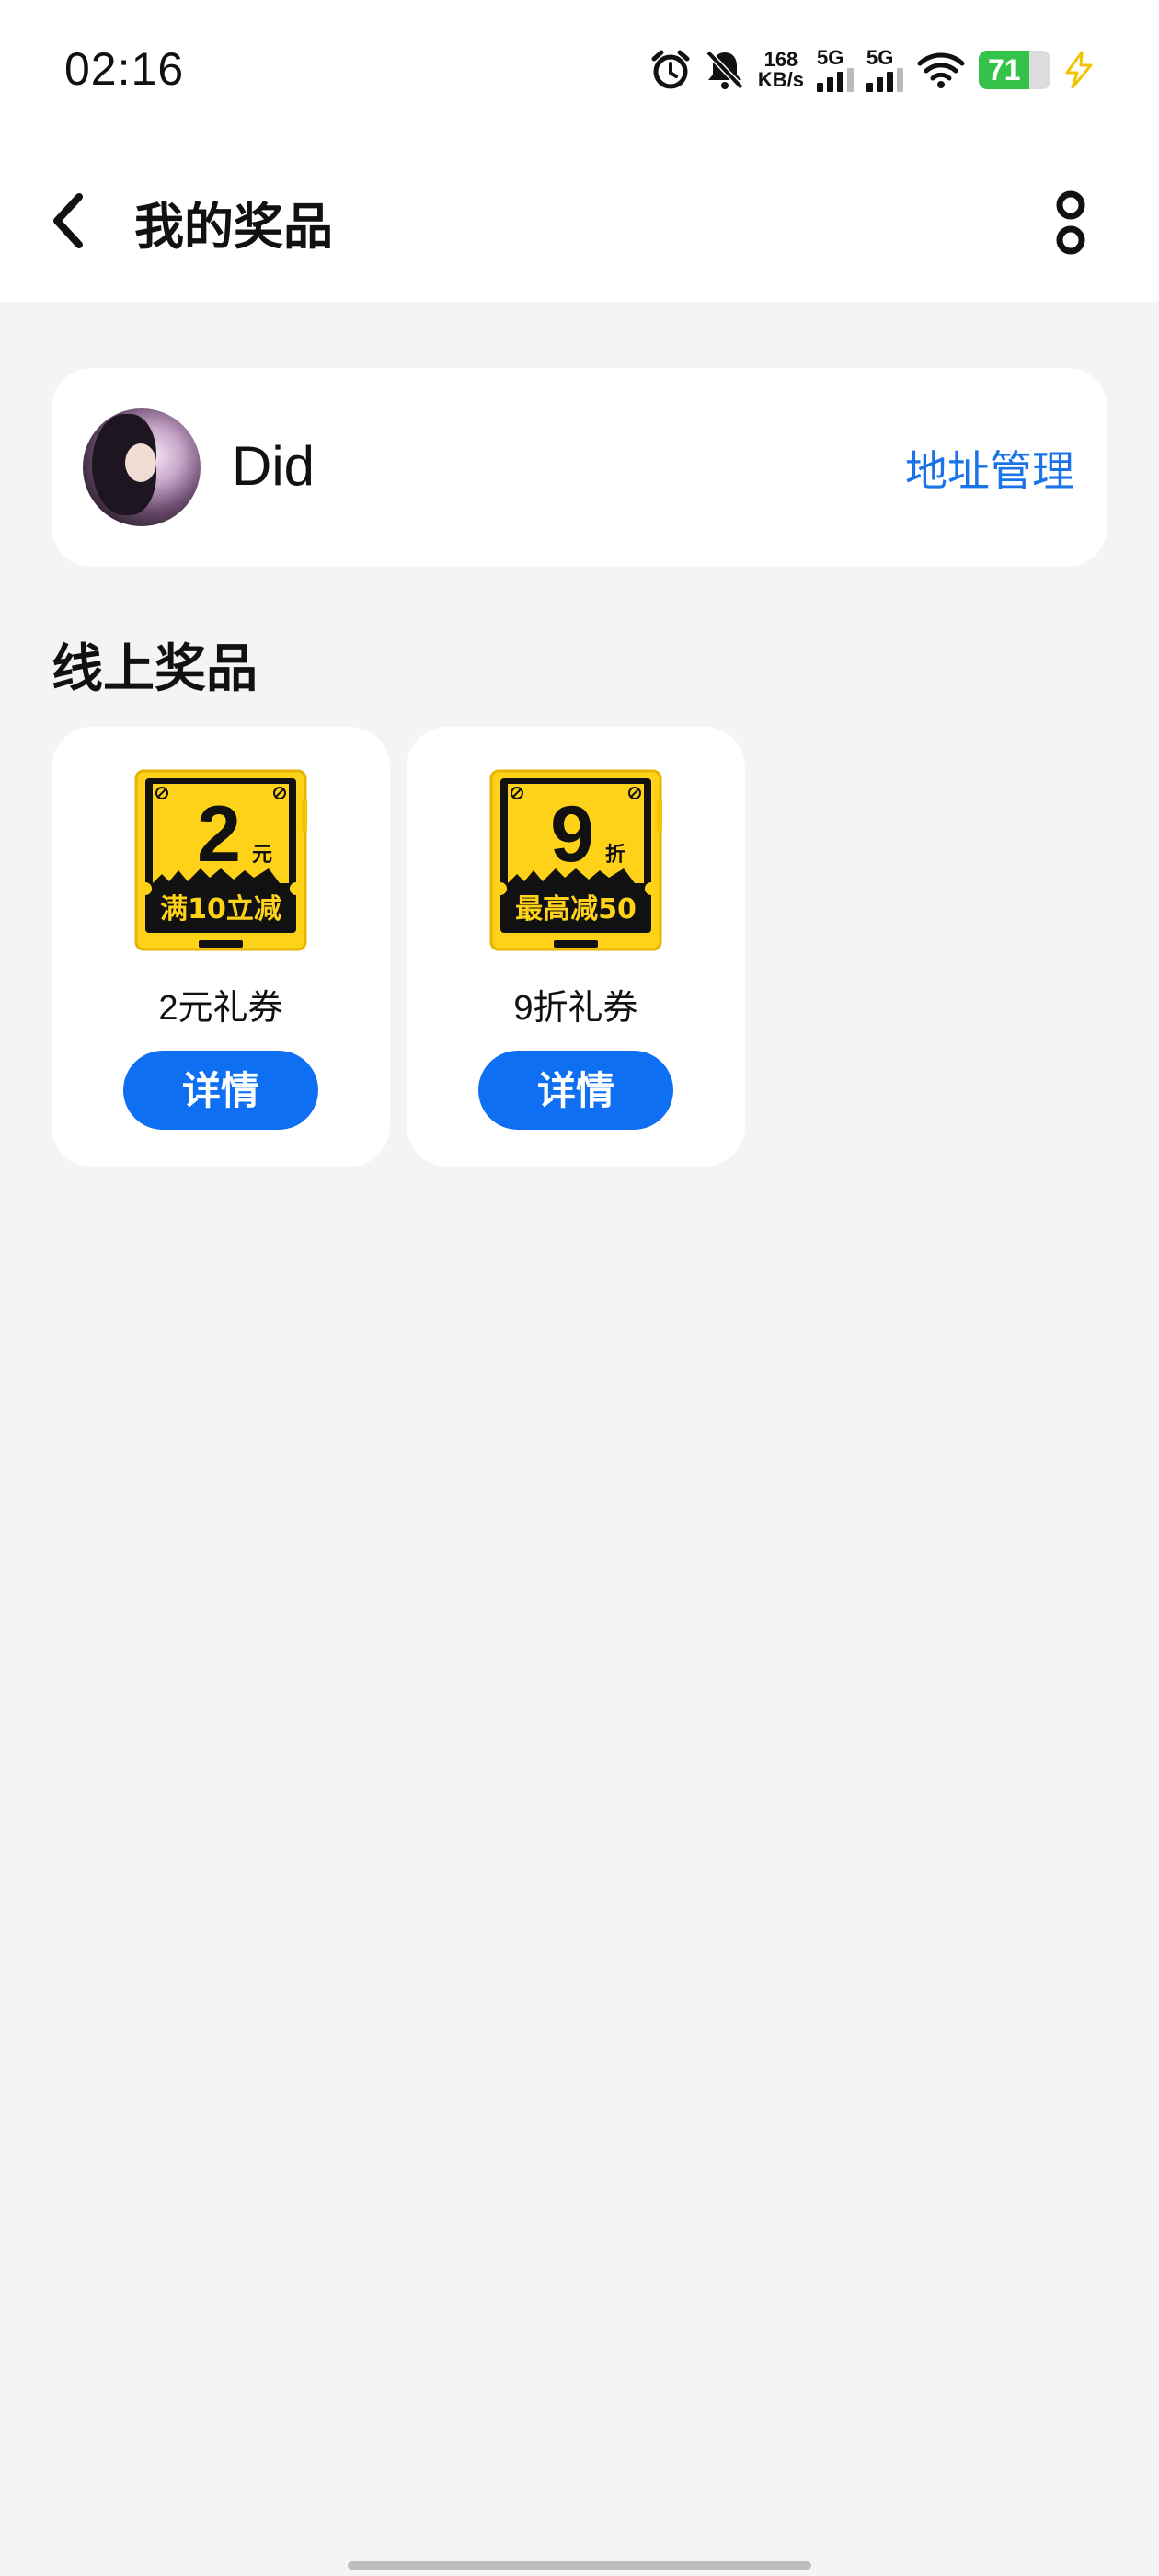 This screenshot has width=1159, height=2576. I want to click on status-icons: 168 KB/s 5G 5G 71, so click(872, 70).